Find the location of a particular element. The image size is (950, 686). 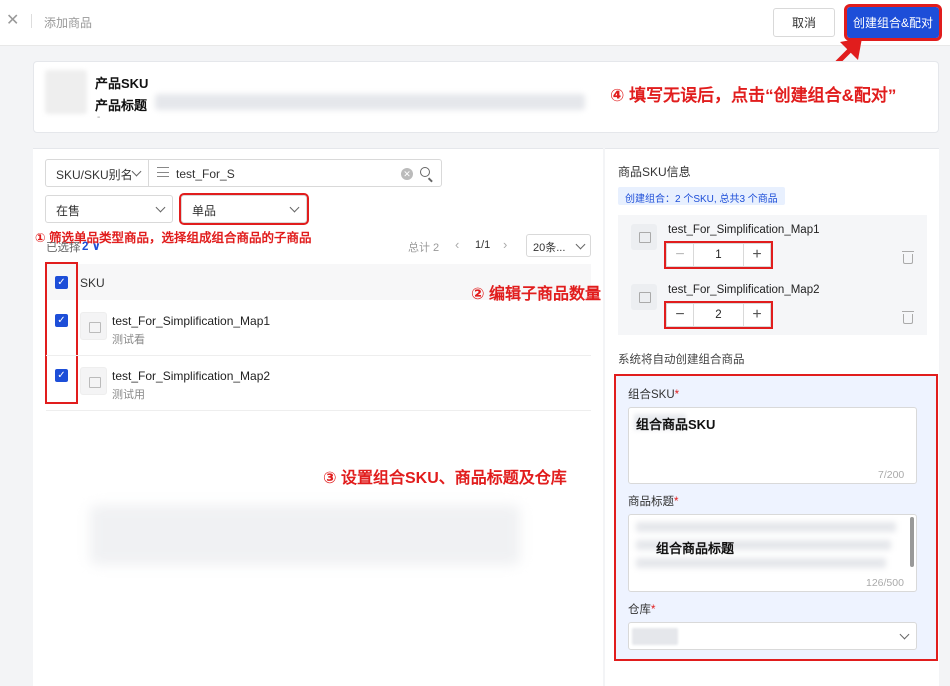

status-select: 在售 is located at coordinates (109, 209).